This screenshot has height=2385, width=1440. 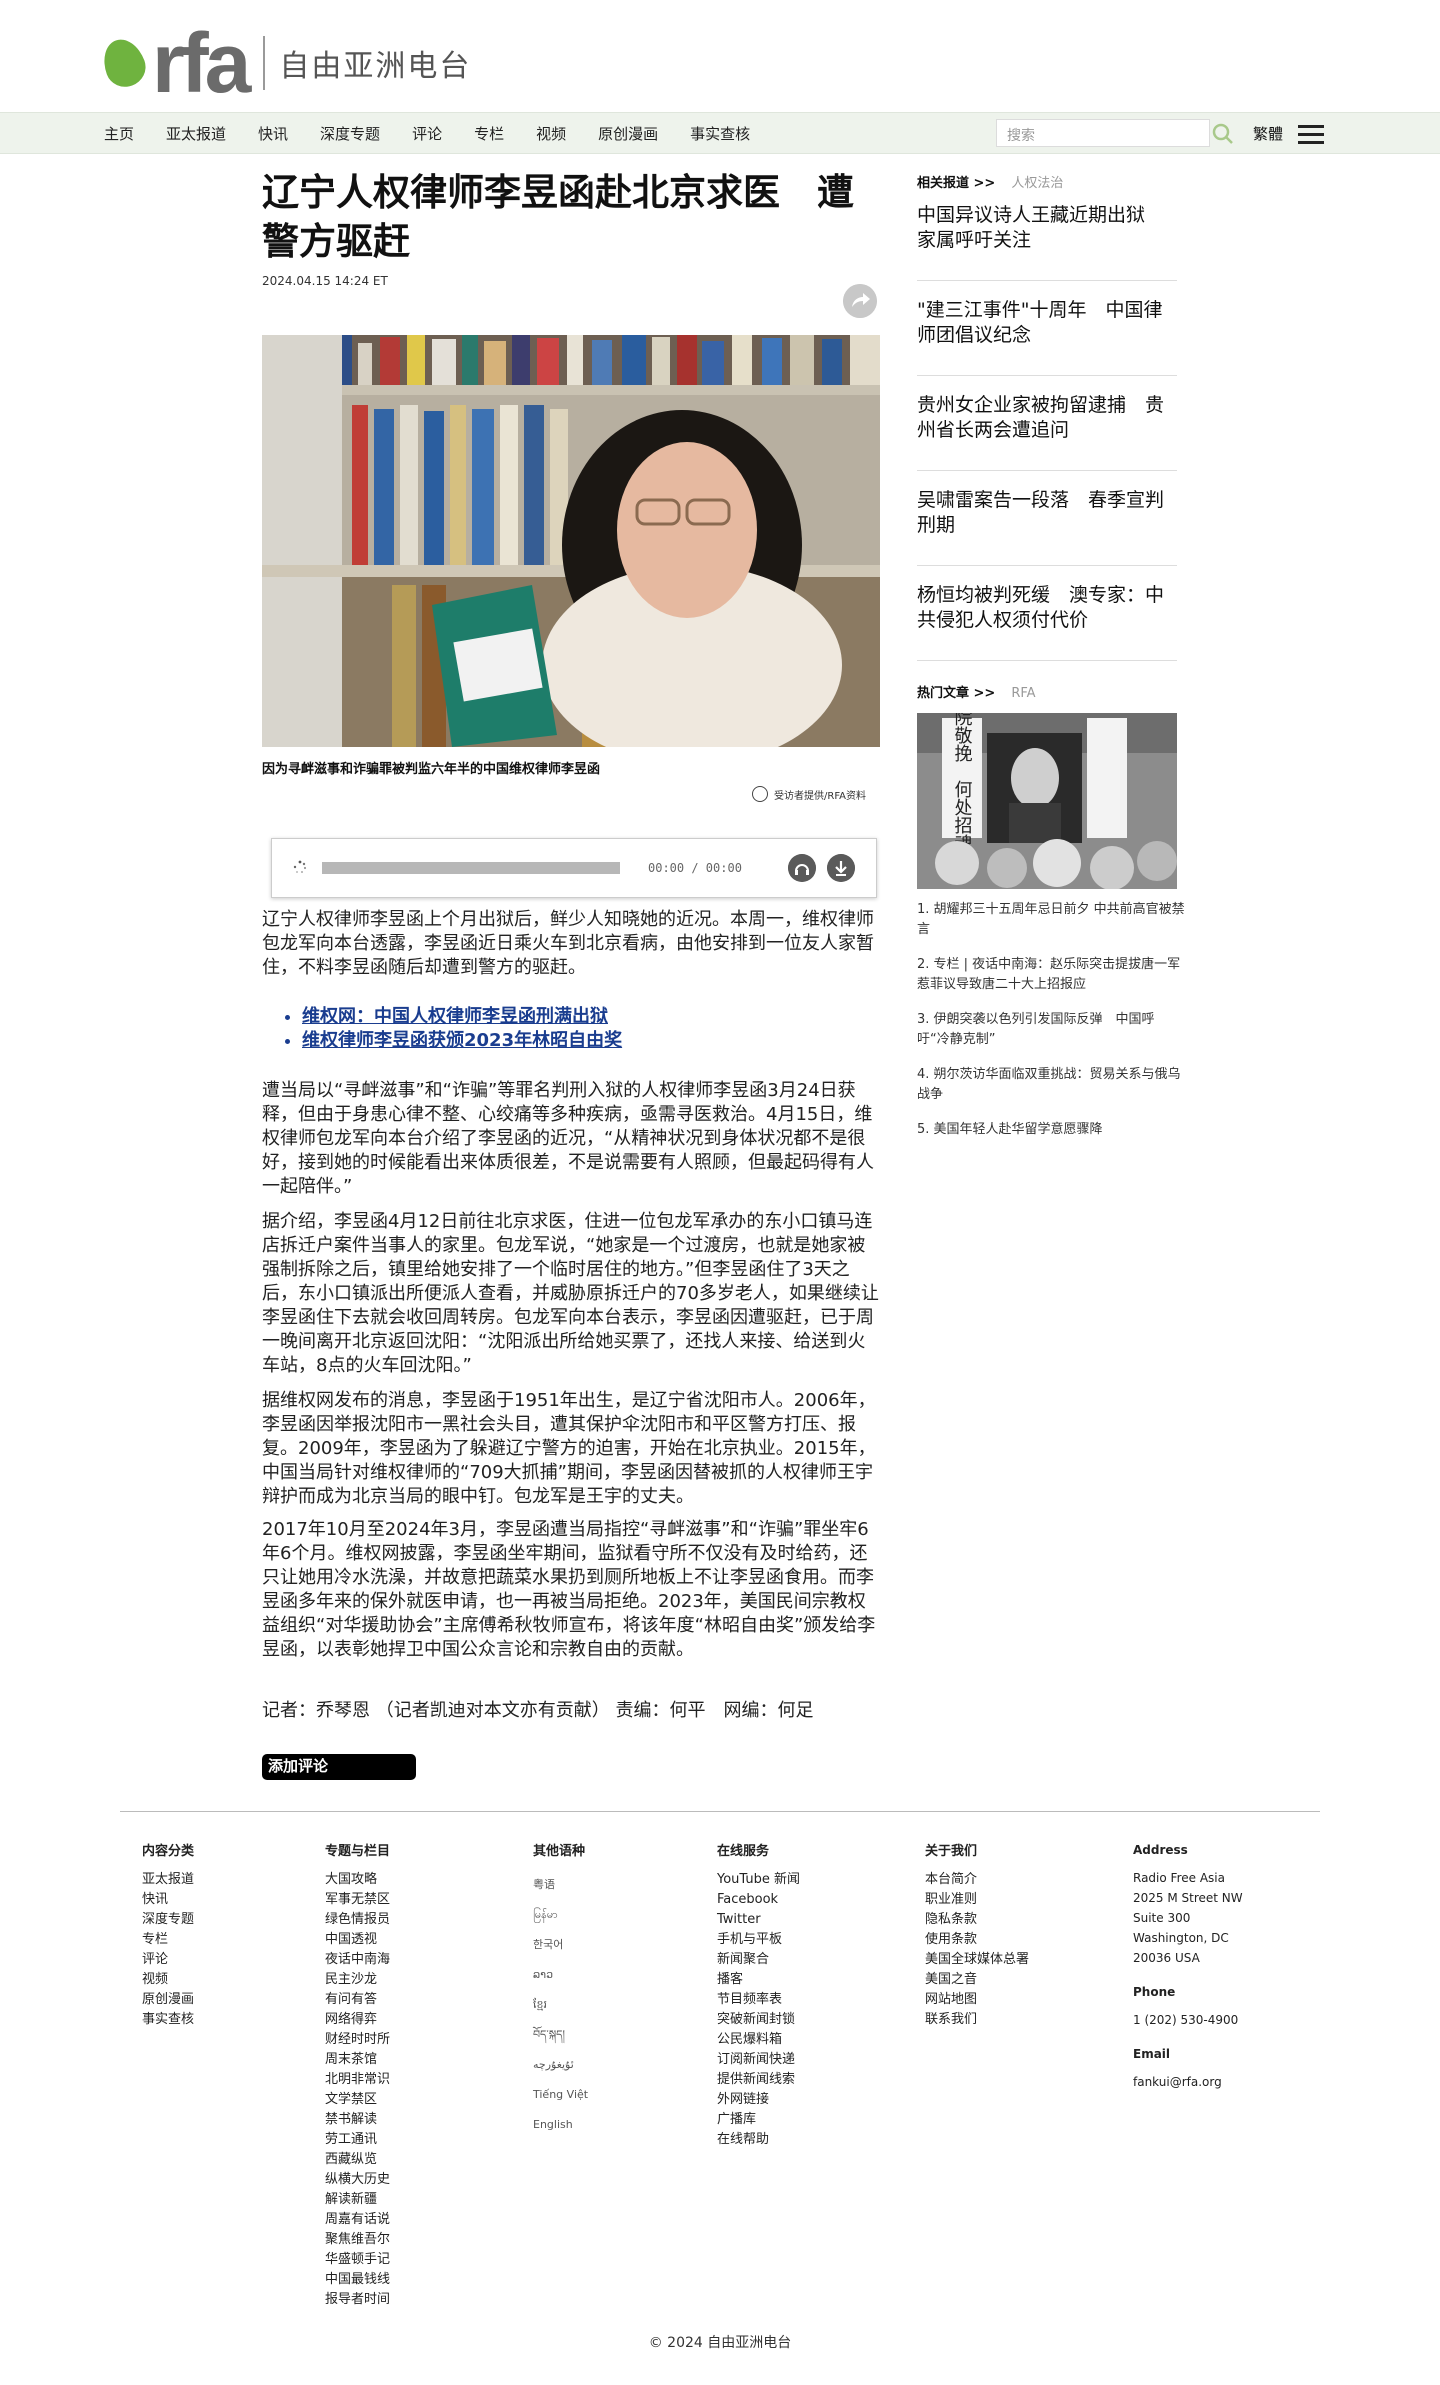 I want to click on footer-link: 联系我们, so click(x=977, y=2020).